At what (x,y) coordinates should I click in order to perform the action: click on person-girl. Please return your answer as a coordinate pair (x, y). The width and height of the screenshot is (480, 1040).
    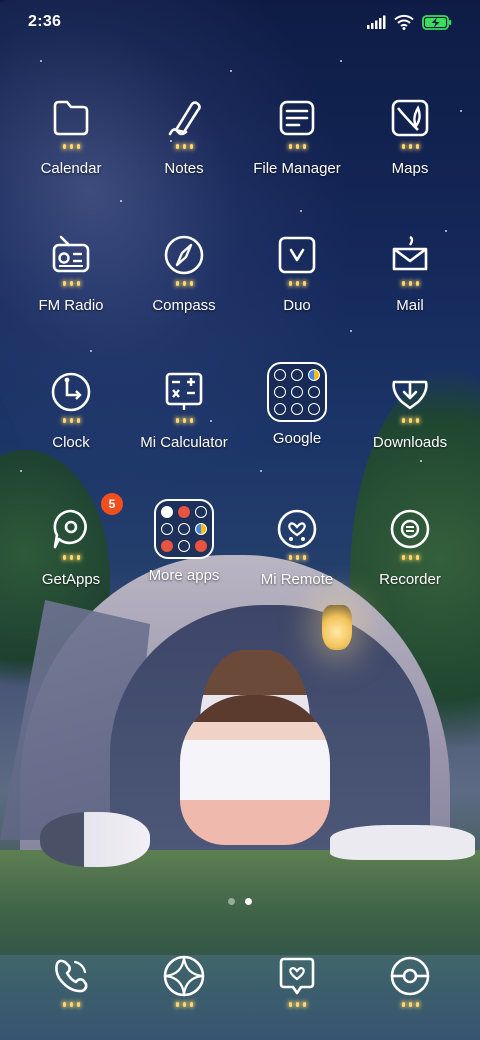
    Looking at the image, I should click on (255, 770).